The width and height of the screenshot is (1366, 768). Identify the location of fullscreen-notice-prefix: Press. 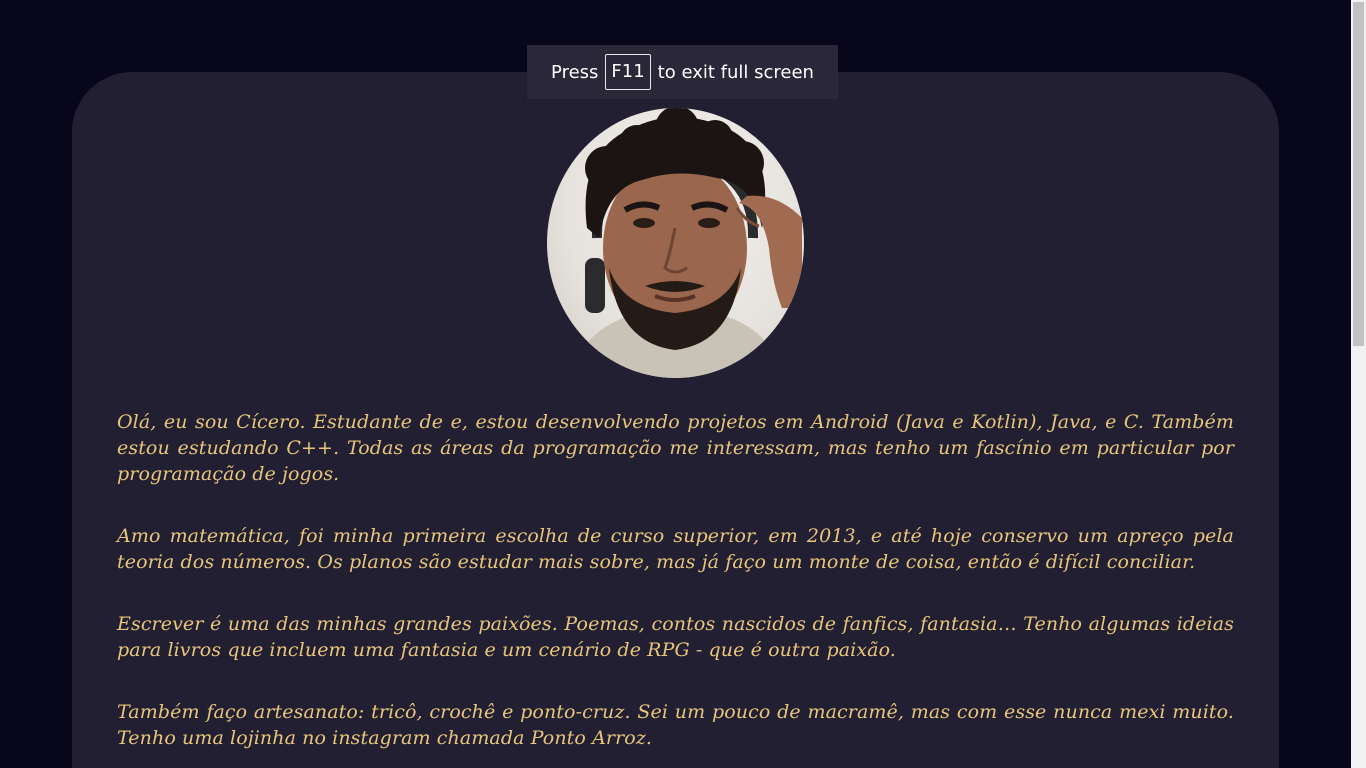
(575, 72).